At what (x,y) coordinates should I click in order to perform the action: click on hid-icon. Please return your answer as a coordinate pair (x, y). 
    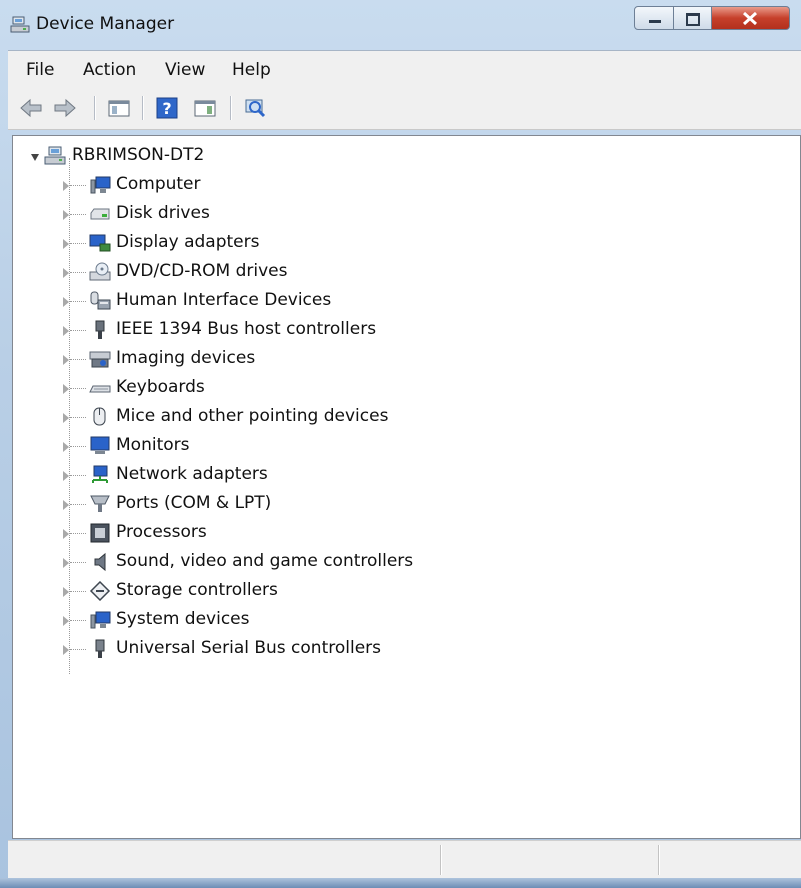
    Looking at the image, I should click on (100, 300).